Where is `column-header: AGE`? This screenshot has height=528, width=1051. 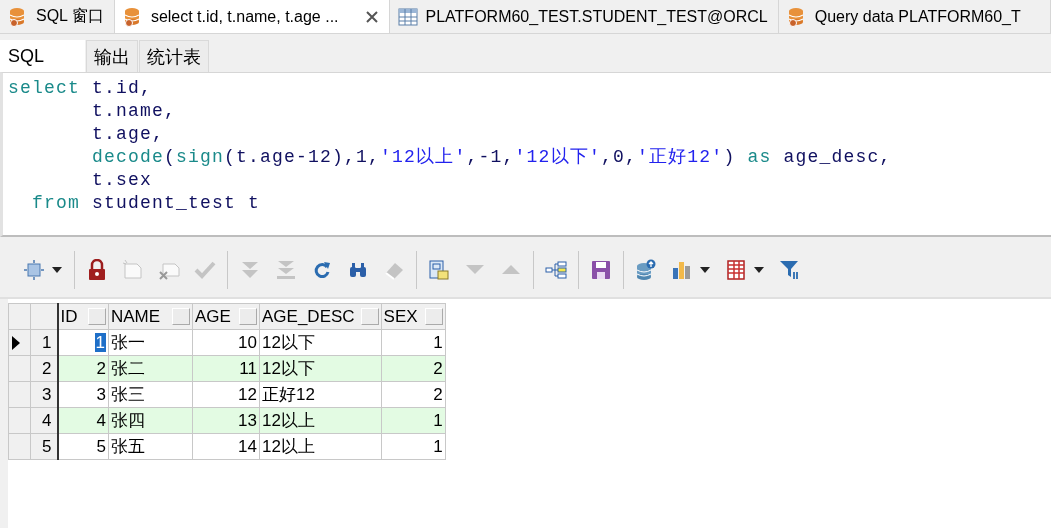 column-header: AGE is located at coordinates (226, 316).